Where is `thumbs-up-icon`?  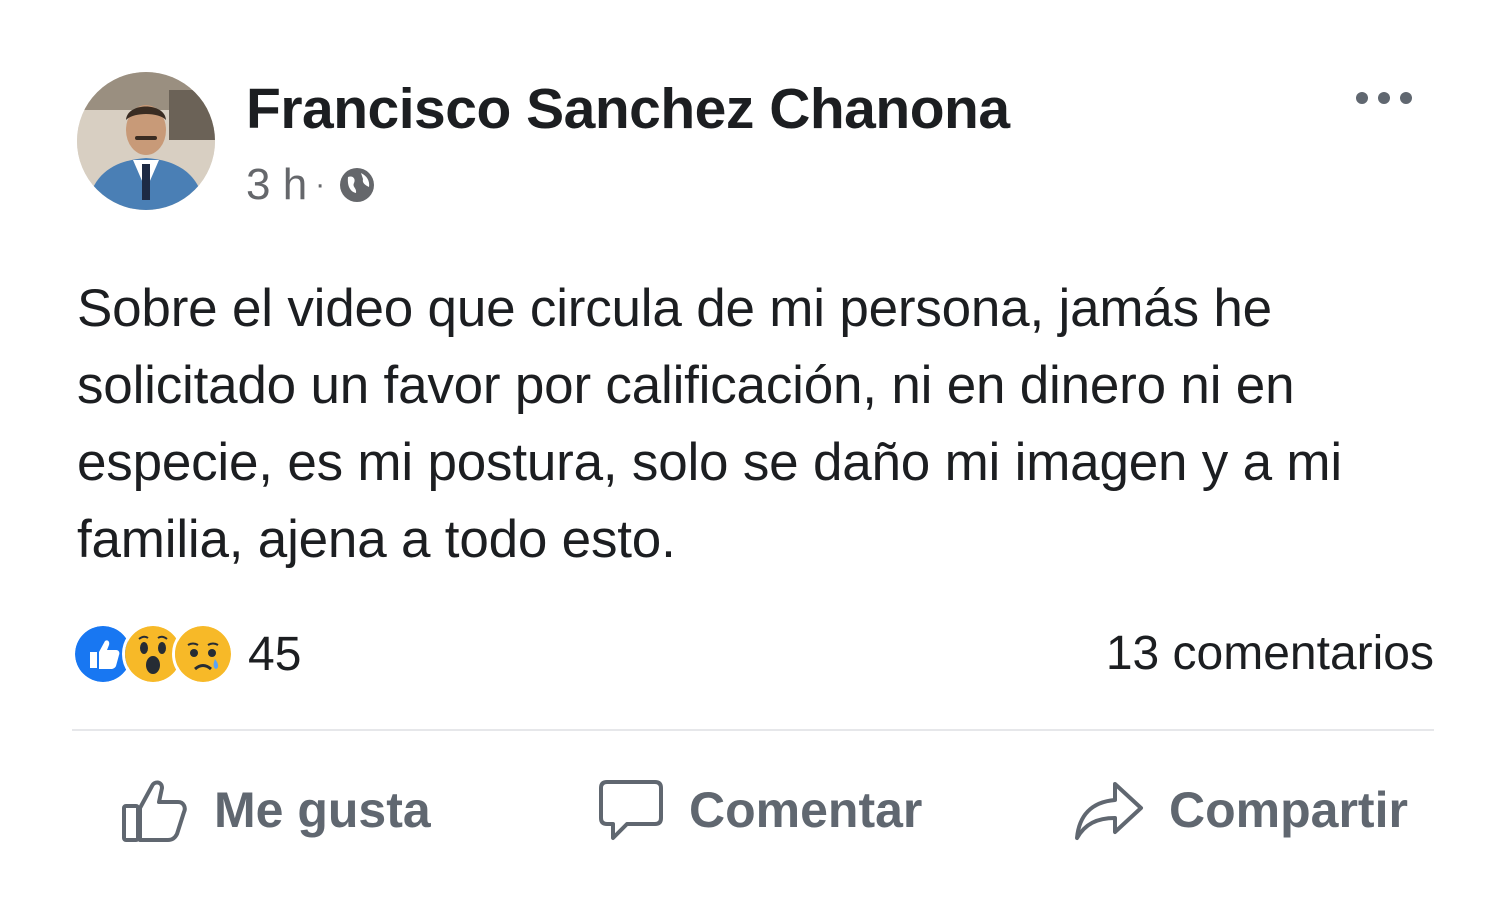 thumbs-up-icon is located at coordinates (154, 811).